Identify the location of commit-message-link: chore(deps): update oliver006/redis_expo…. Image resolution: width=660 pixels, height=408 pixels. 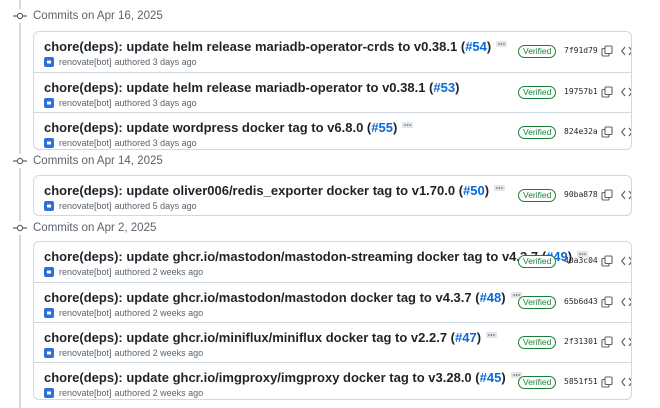
(253, 190).